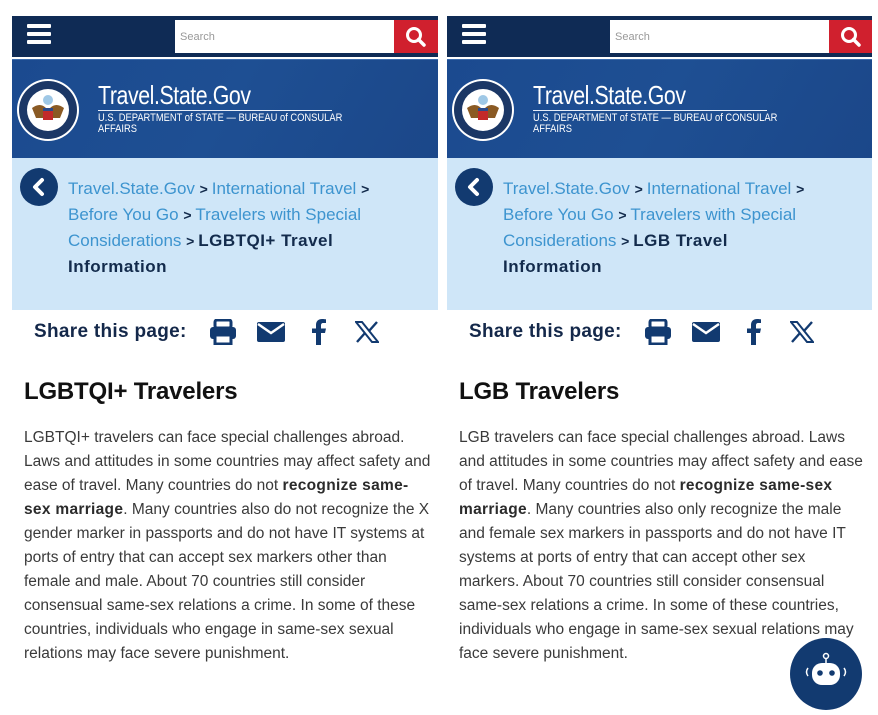 The width and height of the screenshot is (878, 715). What do you see at coordinates (539, 391) in the screenshot?
I see `page-heading: LGB Travelers` at bounding box center [539, 391].